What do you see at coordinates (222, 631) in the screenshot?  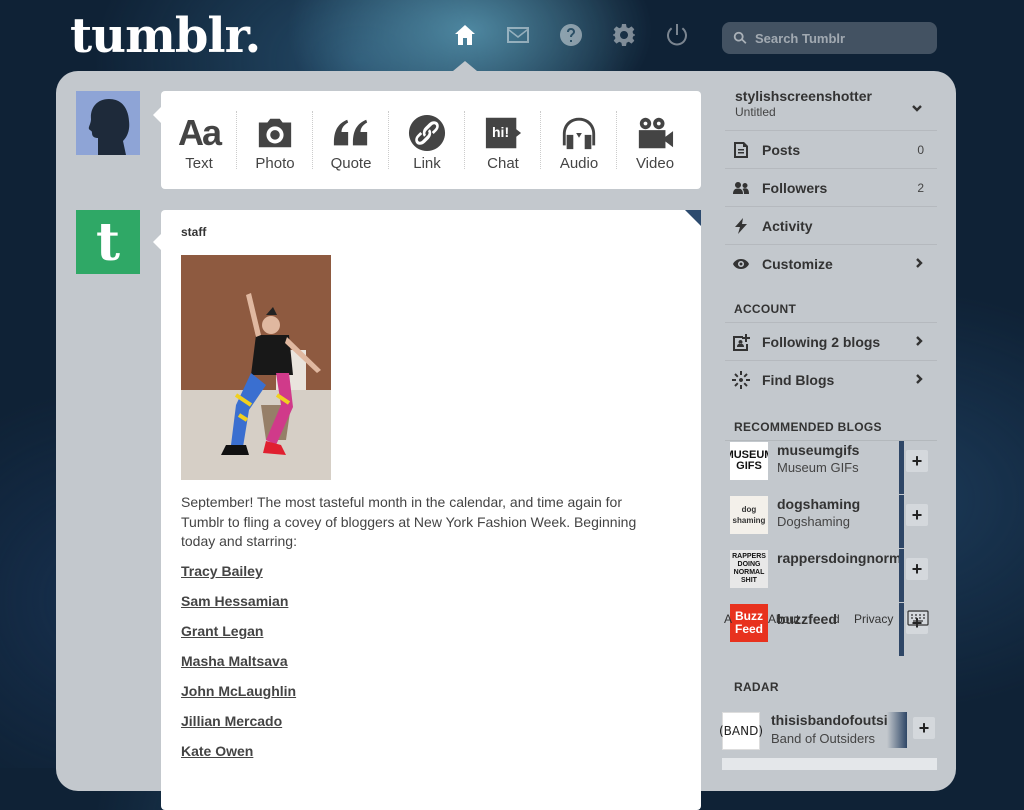 I see `blogger-link: Grant Legan` at bounding box center [222, 631].